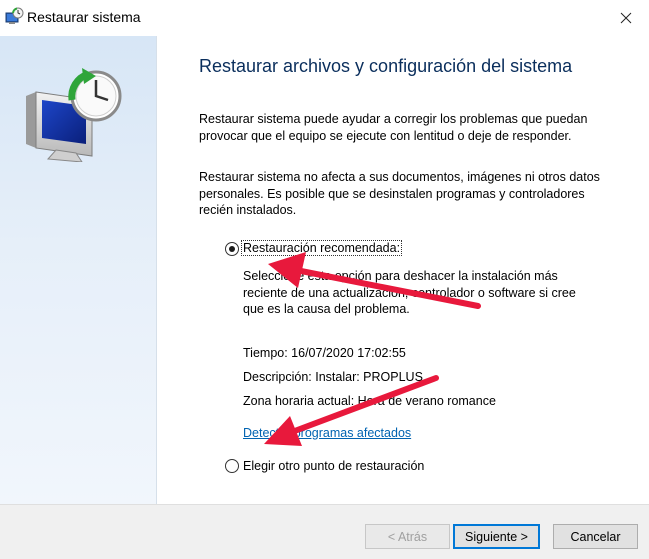 The height and width of the screenshot is (559, 649). I want to click on radio-recommended-label: Restauración recomendada:, so click(321, 248).